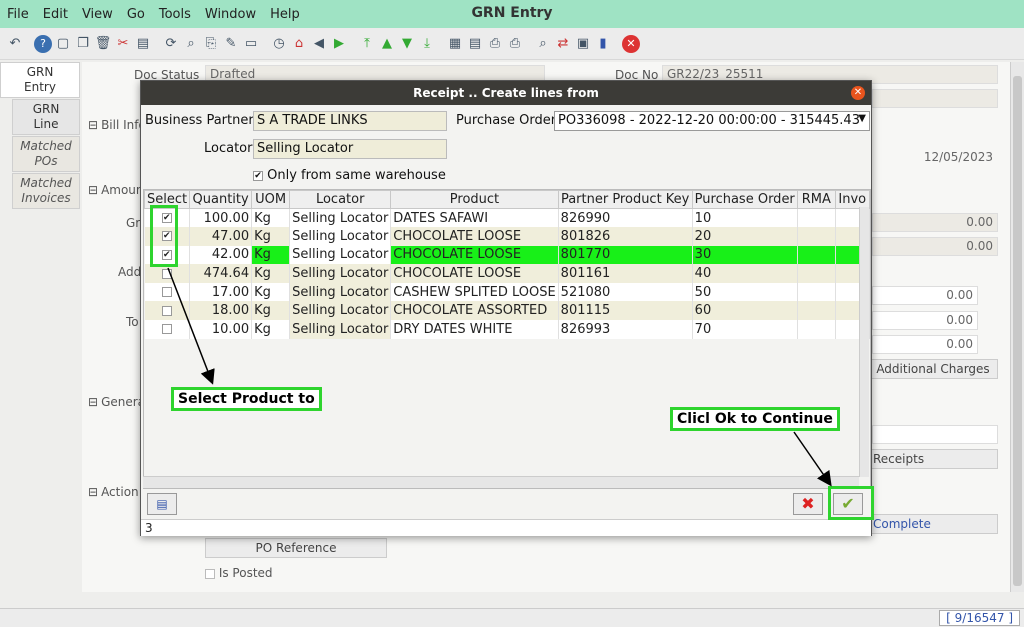 This screenshot has height=627, width=1024. I want to click on print-preview-icon: ⎙, so click(495, 44).